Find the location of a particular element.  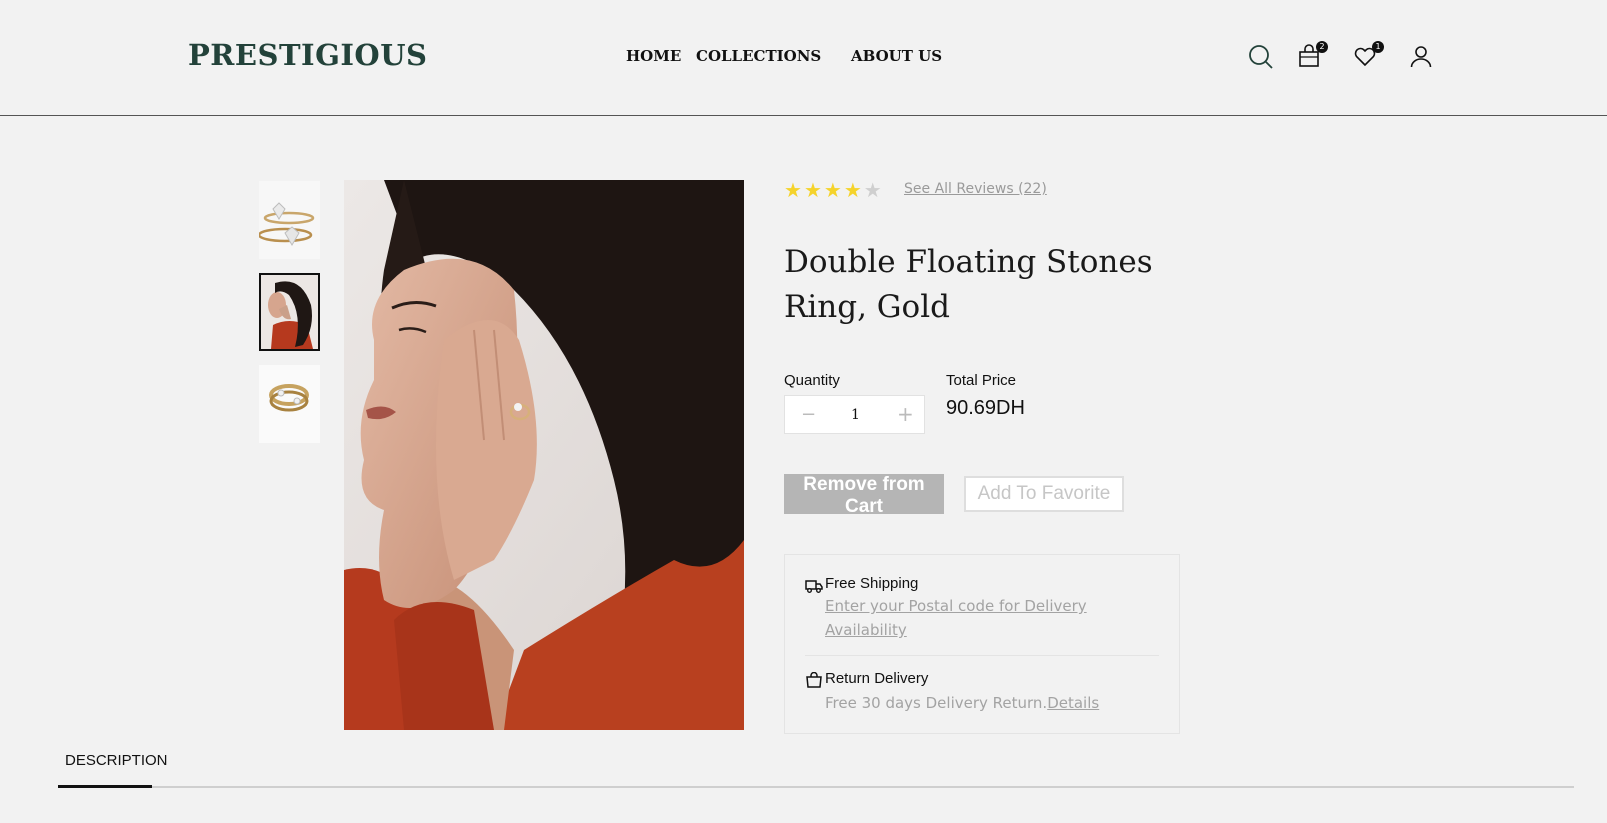

remove-from-cart-button: Remove from Cart is located at coordinates (864, 495).